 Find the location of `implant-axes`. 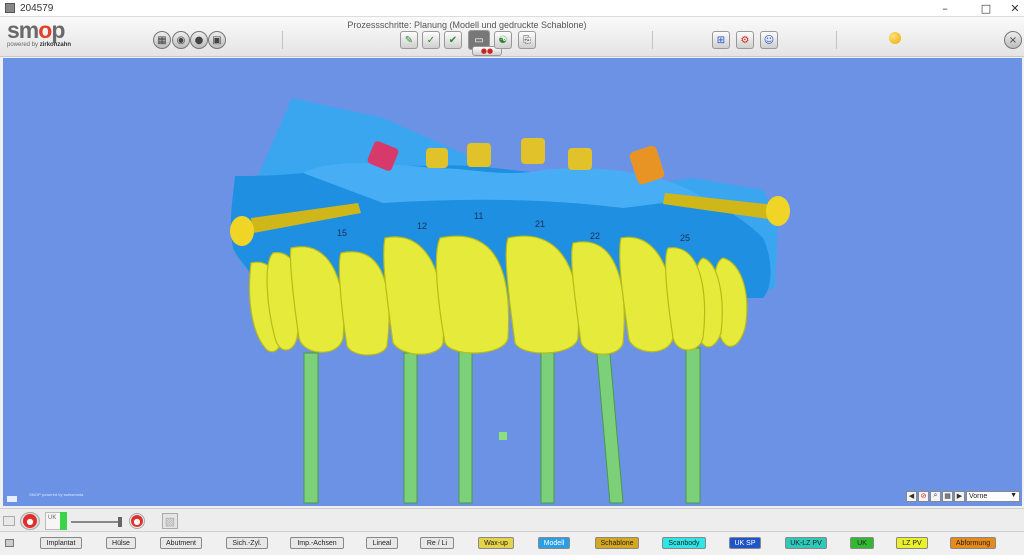

implant-axes is located at coordinates (502, 423).